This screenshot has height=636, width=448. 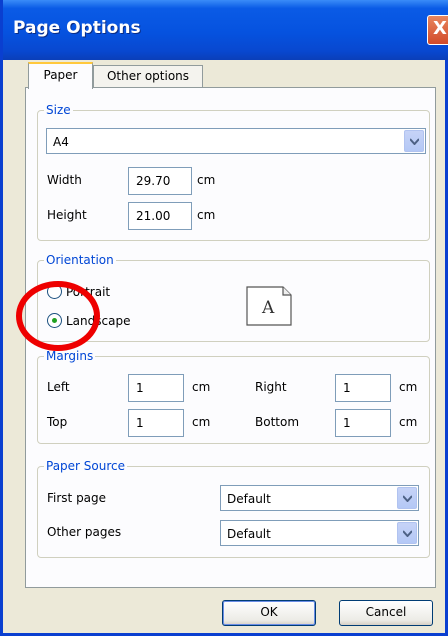 I want to click on tab-other-options-label: Other options, so click(x=148, y=76).